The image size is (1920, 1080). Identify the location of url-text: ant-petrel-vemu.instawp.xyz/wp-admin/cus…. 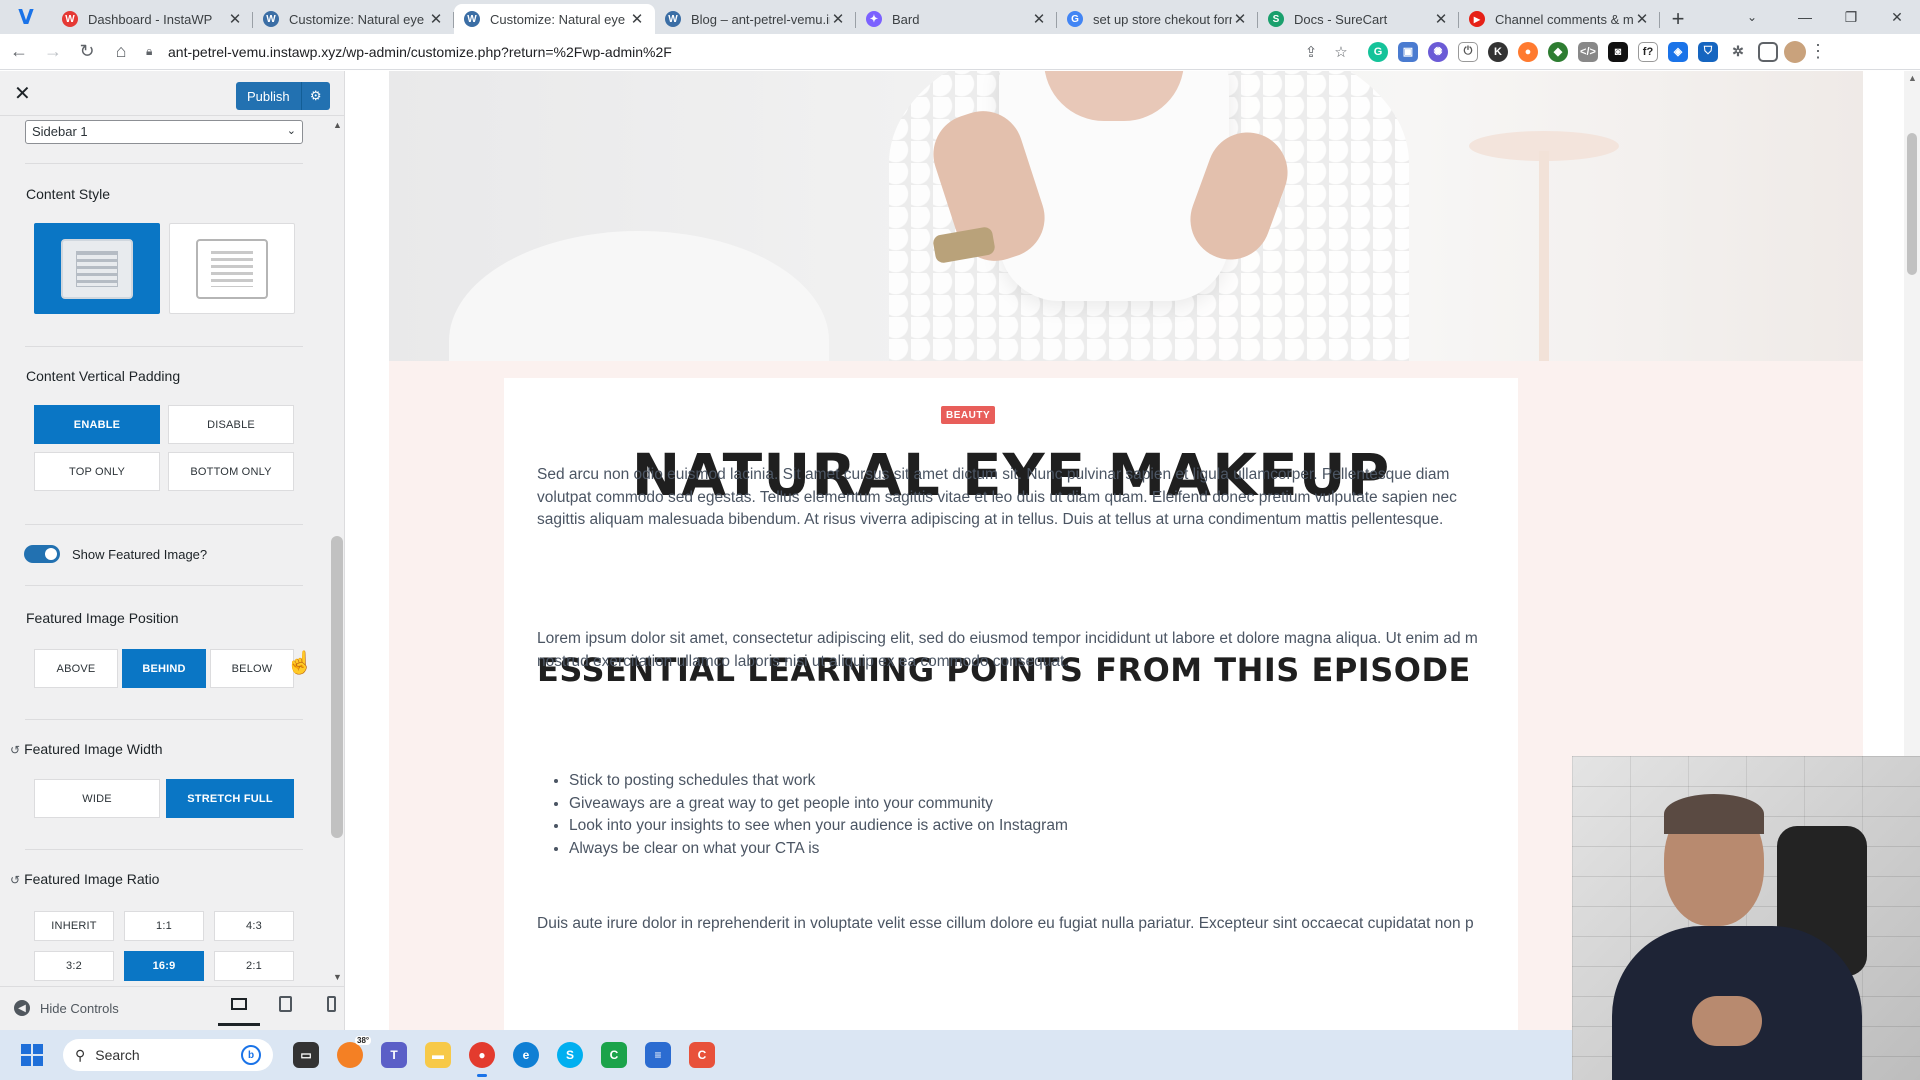
(732, 52).